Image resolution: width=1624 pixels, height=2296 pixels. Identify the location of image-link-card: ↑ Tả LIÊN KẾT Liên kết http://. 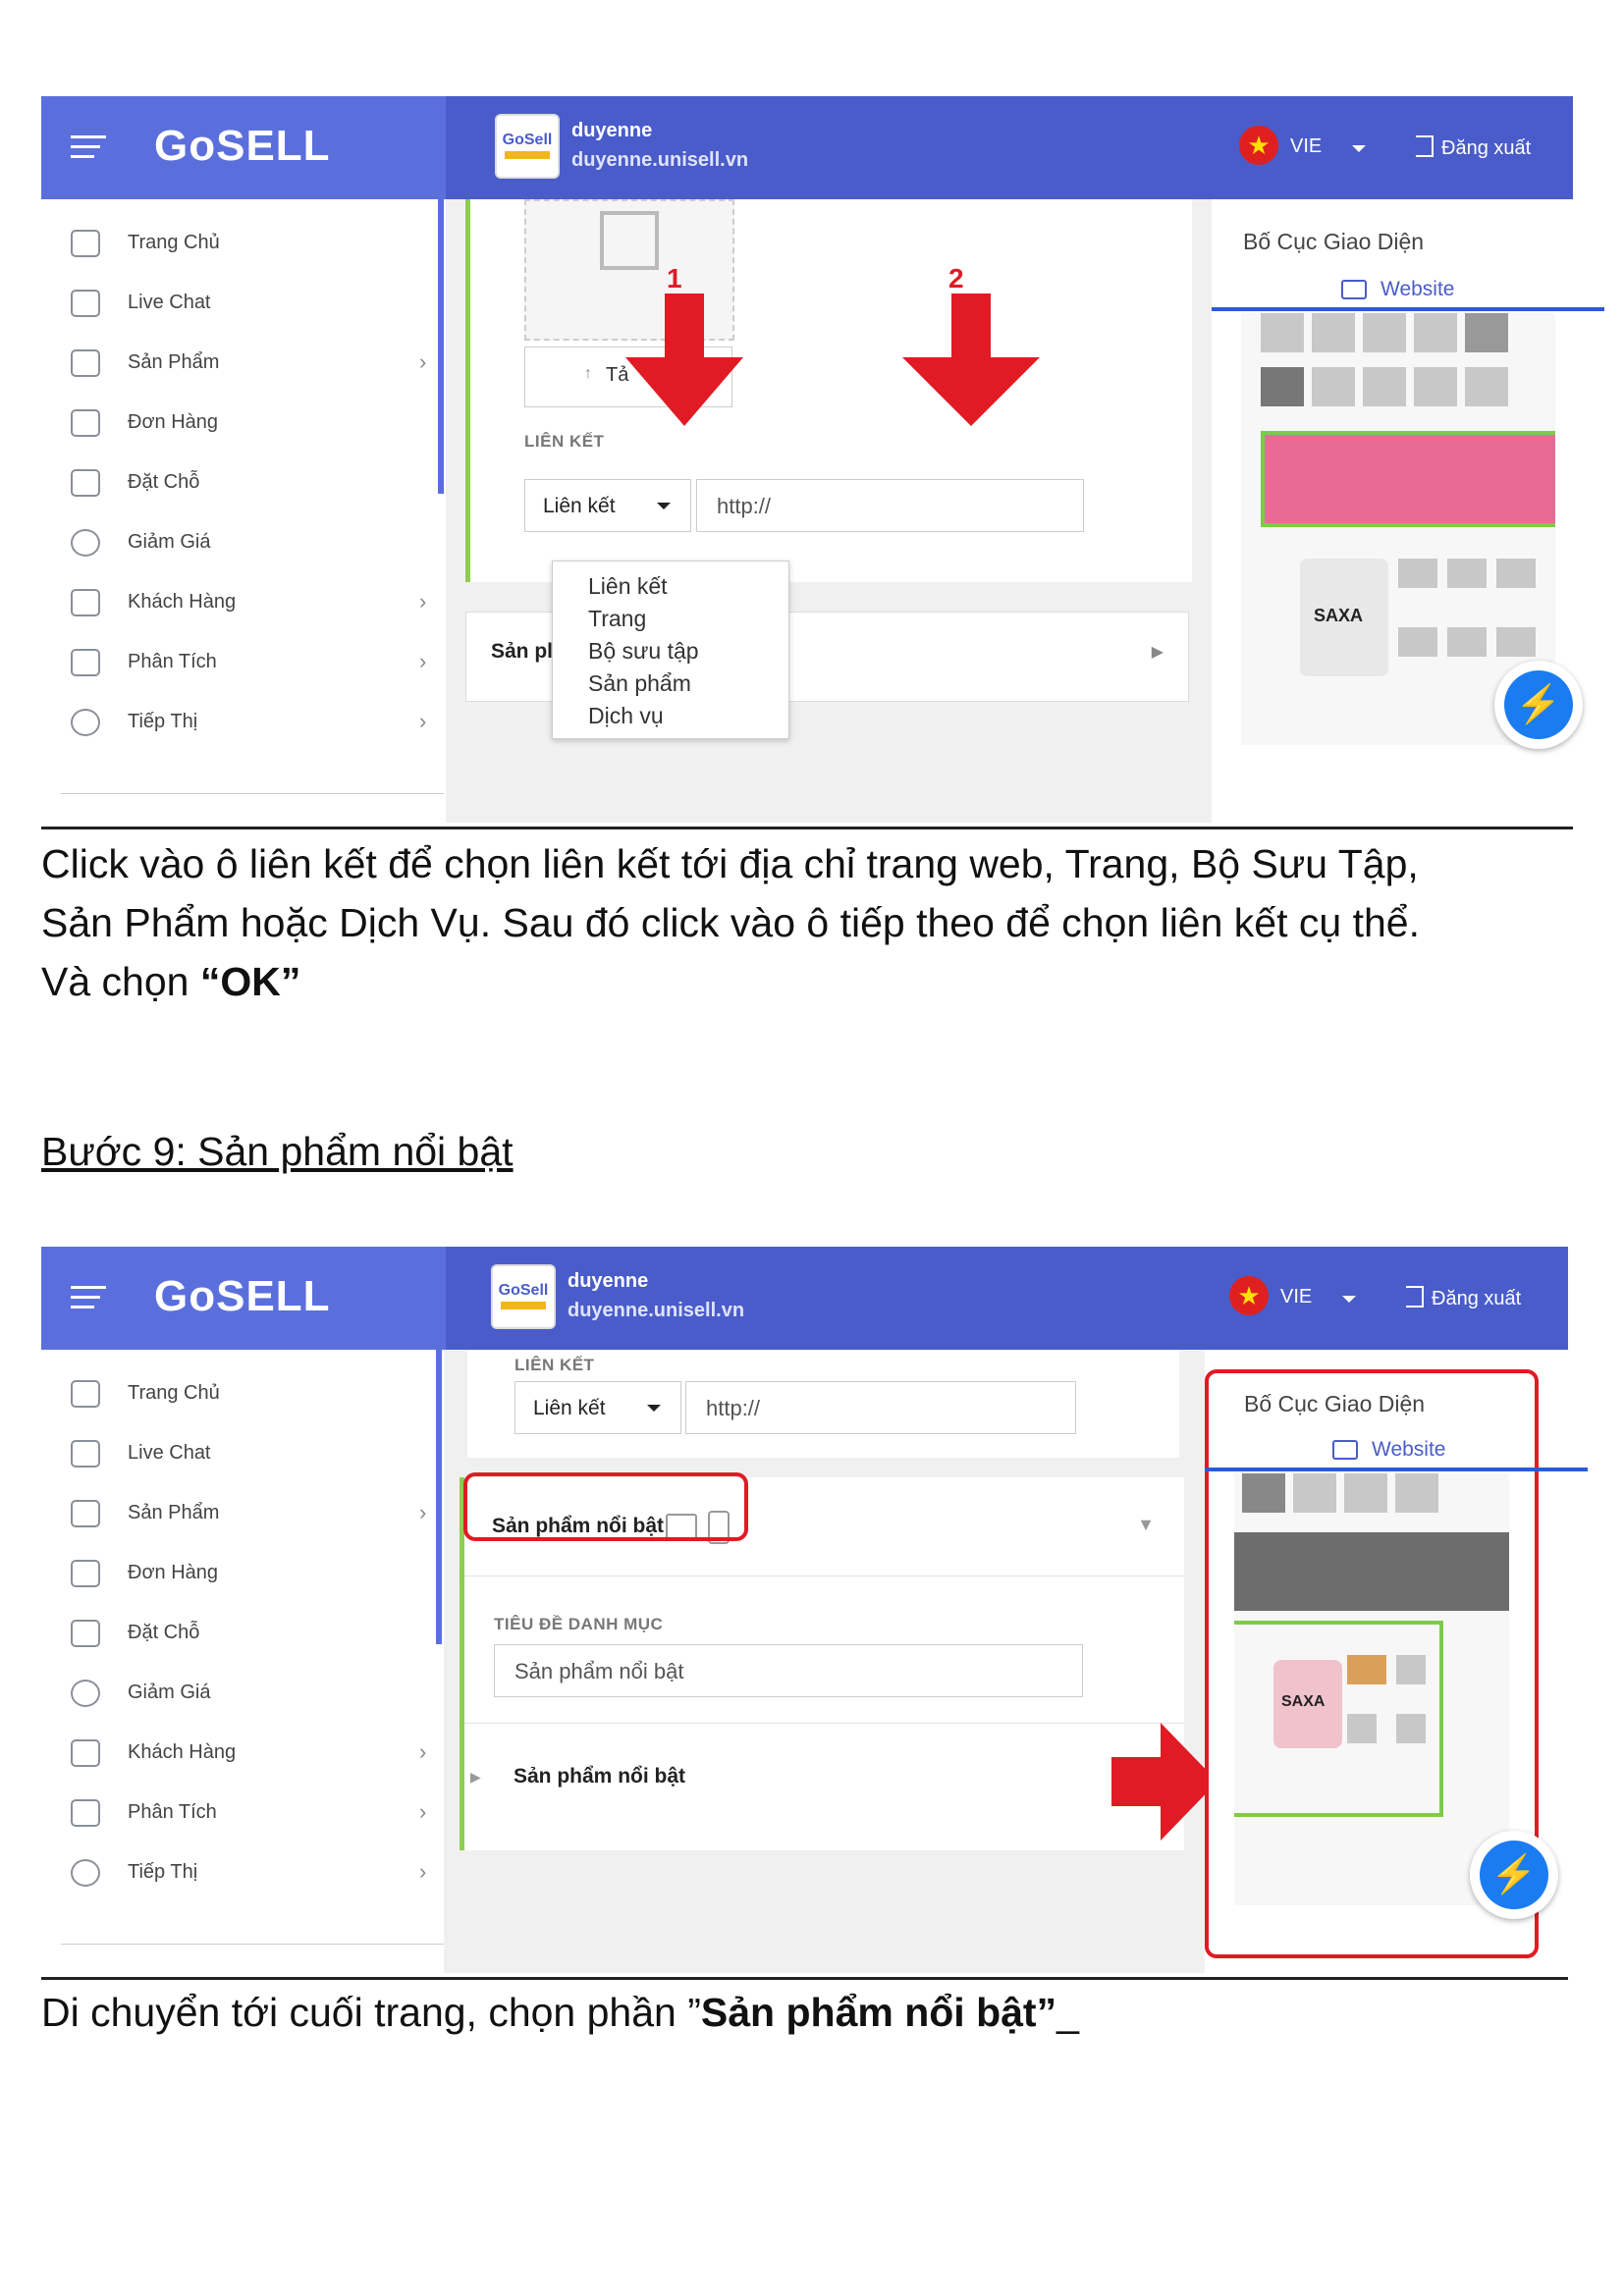
(828, 390).